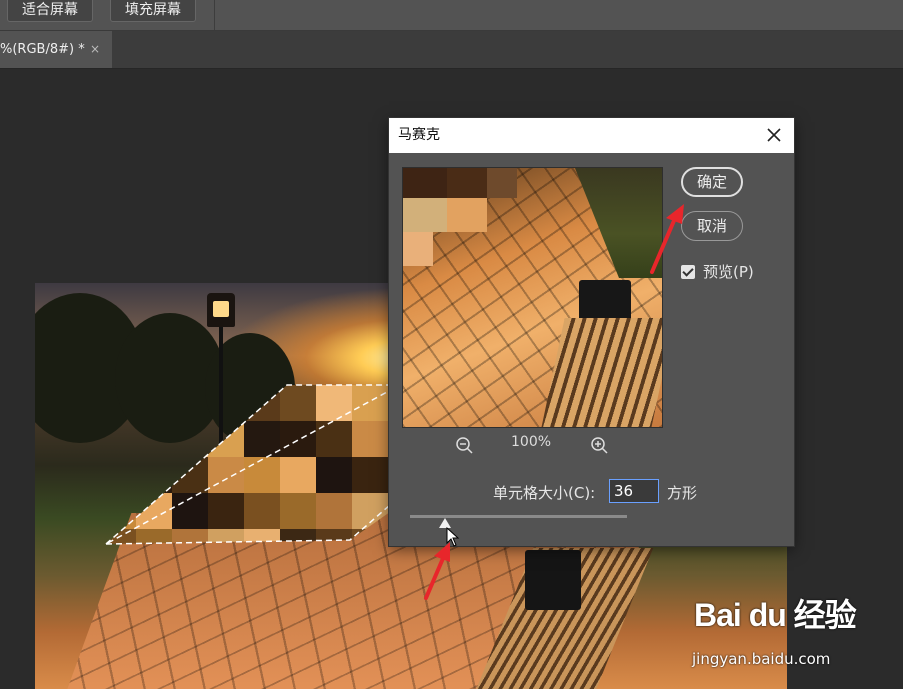  Describe the element at coordinates (682, 493) in the screenshot. I see `cell-unit-label: 方形` at that location.